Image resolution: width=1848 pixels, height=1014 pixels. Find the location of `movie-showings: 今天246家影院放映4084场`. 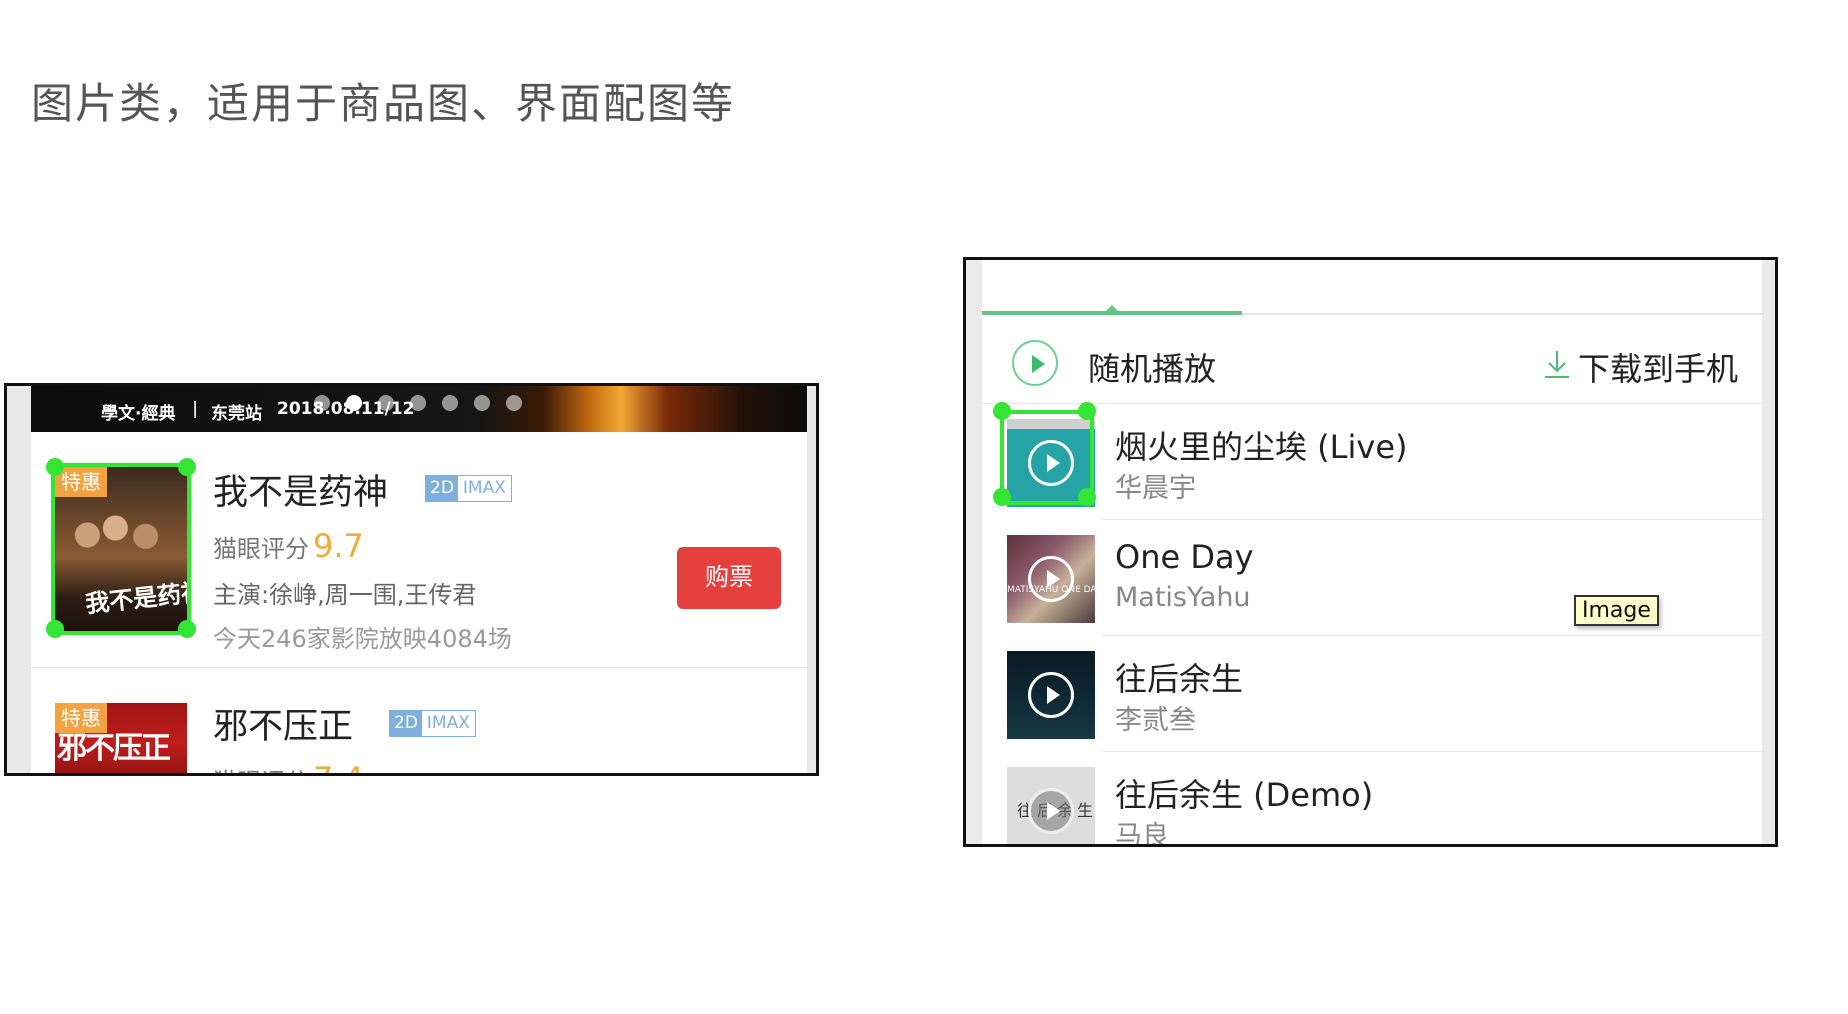

movie-showings: 今天246家影院放映4084场 is located at coordinates (362, 639).